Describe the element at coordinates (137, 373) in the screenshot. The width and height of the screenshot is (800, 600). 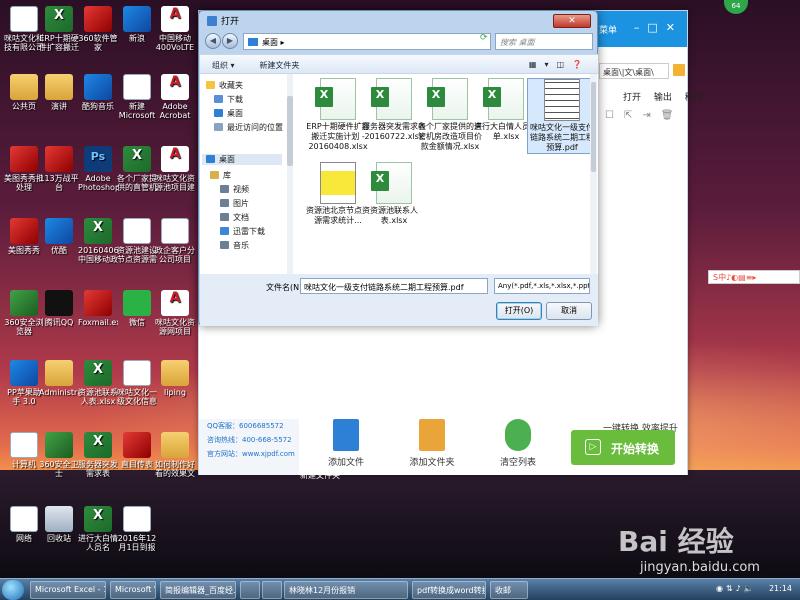
I see `doc-icon` at that location.